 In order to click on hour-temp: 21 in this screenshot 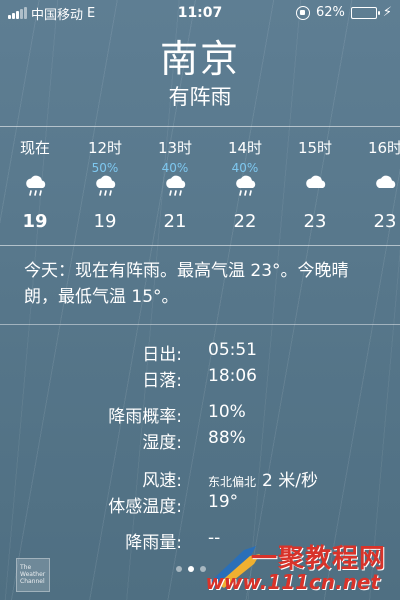, I will do `click(175, 221)`.